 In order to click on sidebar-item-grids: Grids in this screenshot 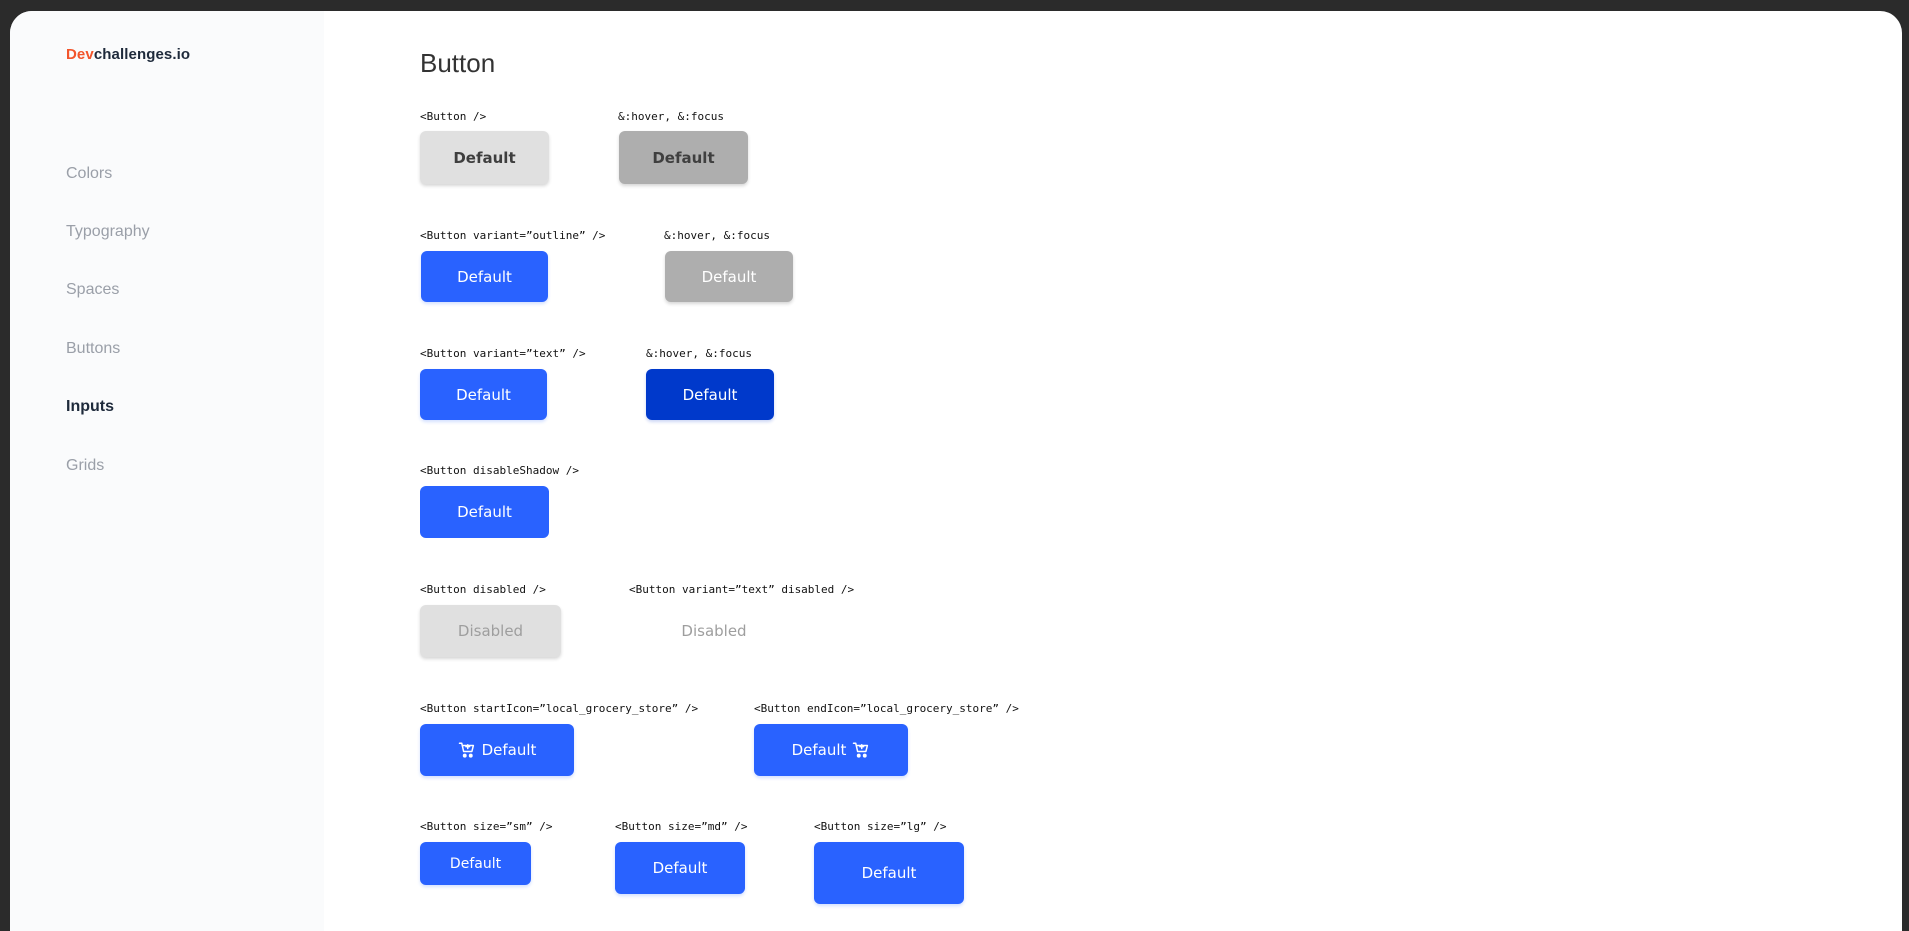, I will do `click(85, 466)`.